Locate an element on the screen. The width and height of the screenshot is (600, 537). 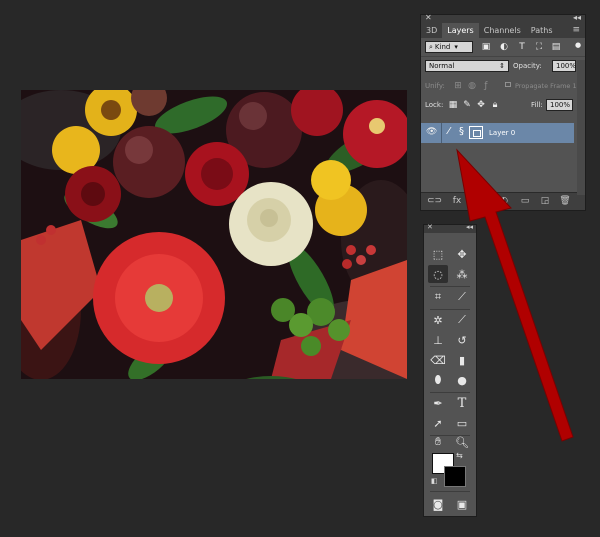
annotation-arrow is located at coordinates (515, 295).